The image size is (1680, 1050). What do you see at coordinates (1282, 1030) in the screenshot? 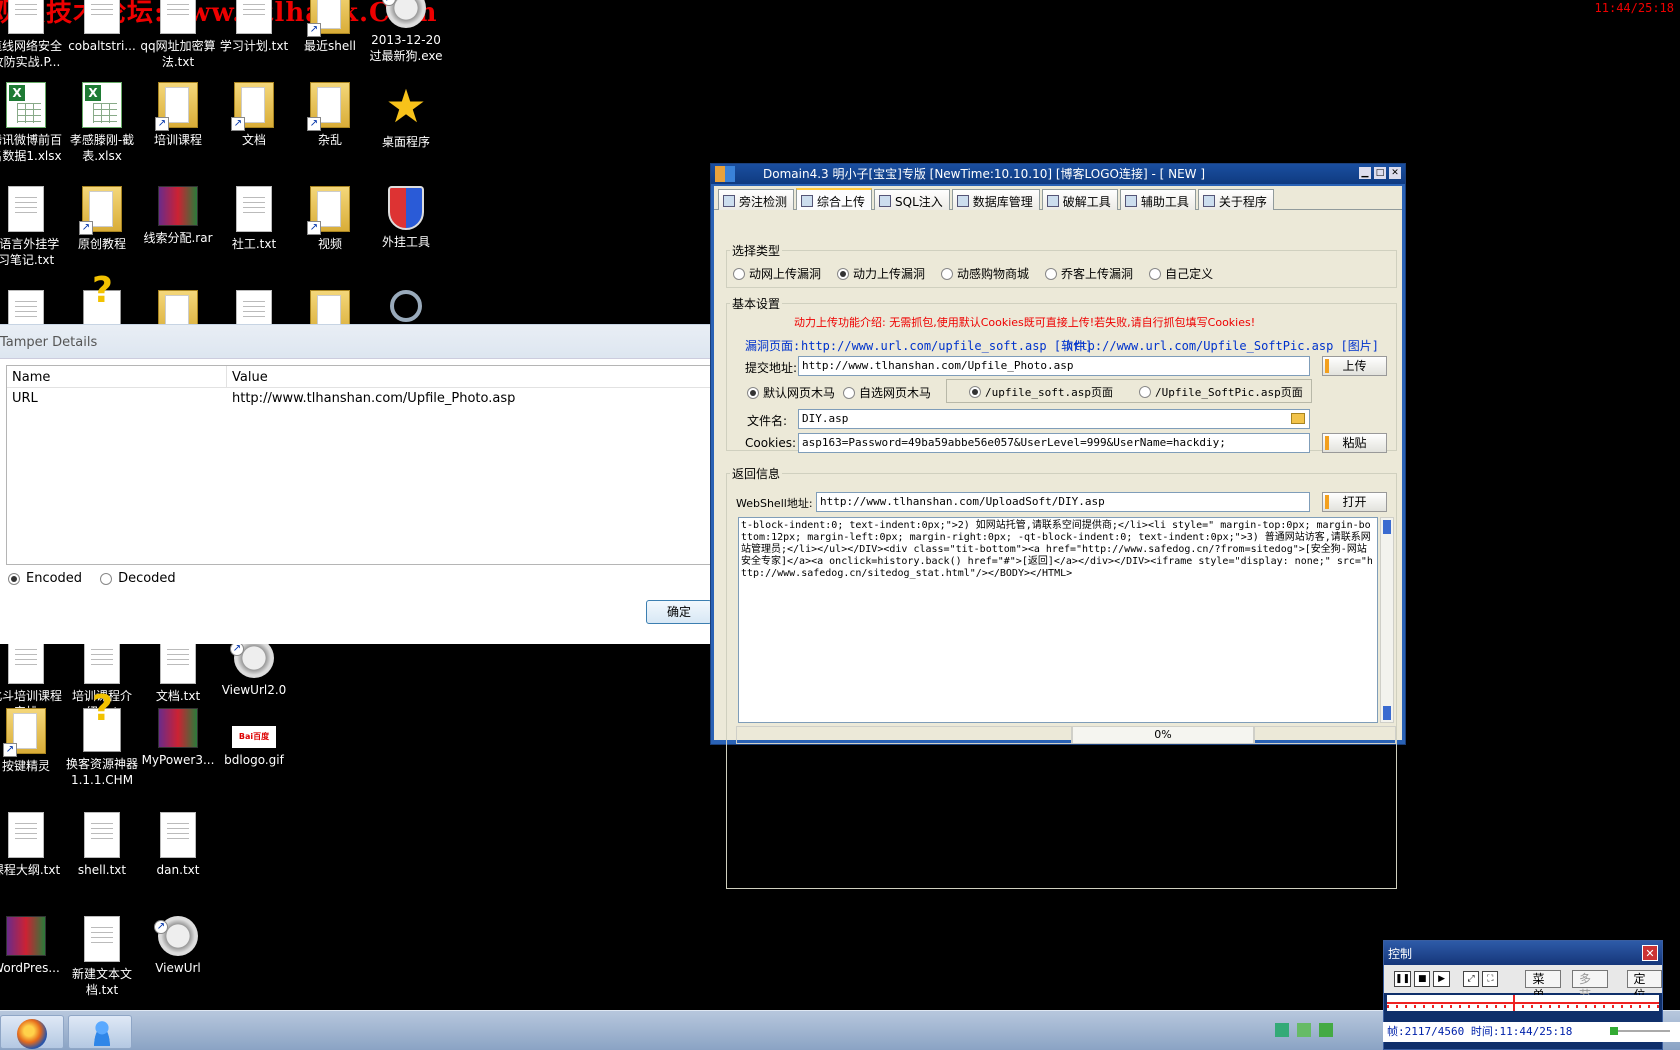
I see `network-icon` at bounding box center [1282, 1030].